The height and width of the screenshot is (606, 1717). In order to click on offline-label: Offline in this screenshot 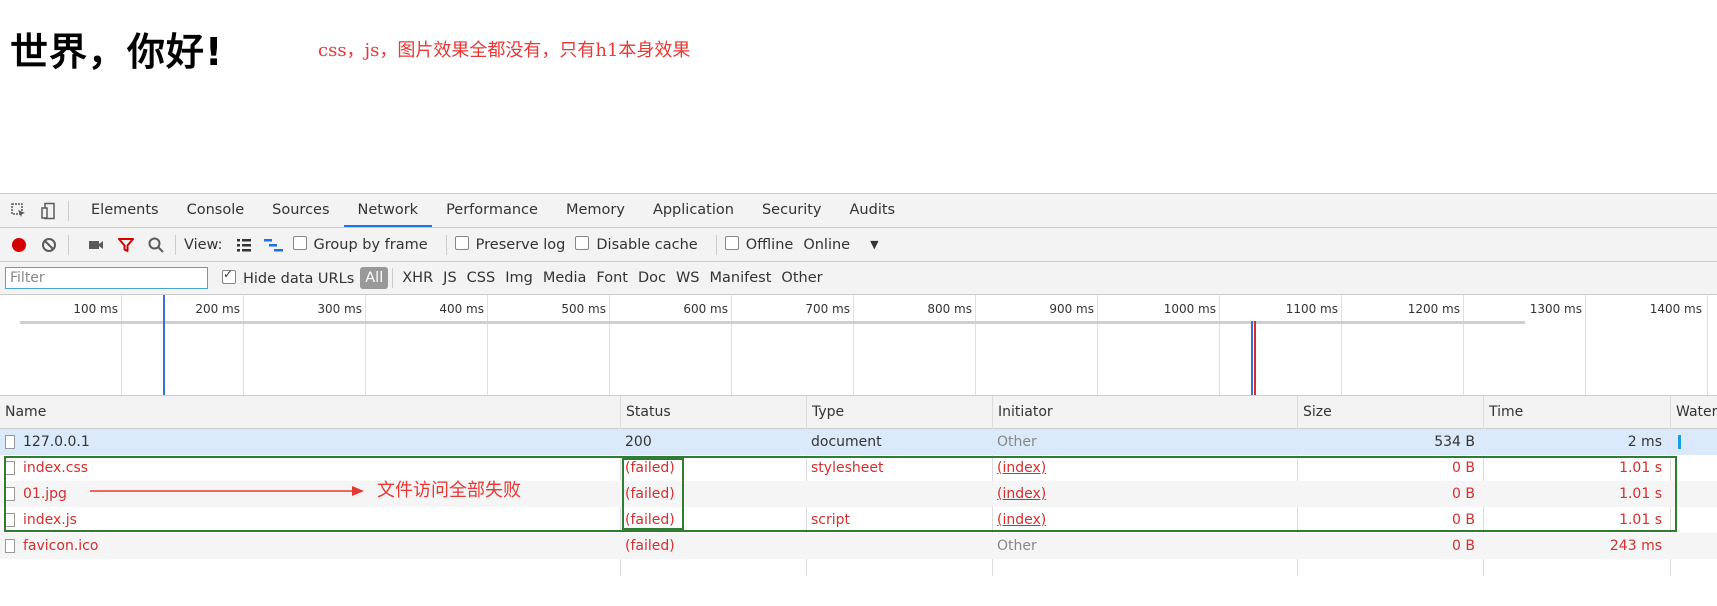, I will do `click(769, 245)`.